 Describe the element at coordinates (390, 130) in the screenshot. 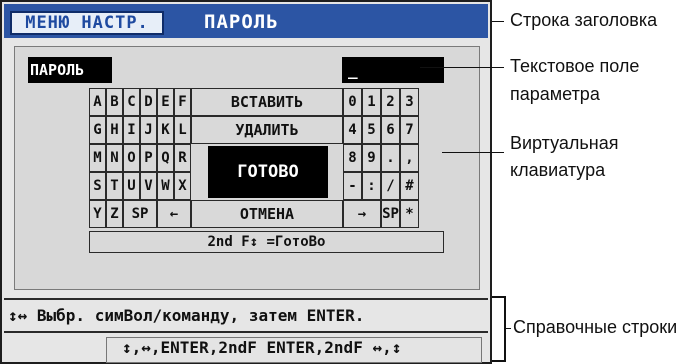

I see `key-sym-1-2: 6` at that location.